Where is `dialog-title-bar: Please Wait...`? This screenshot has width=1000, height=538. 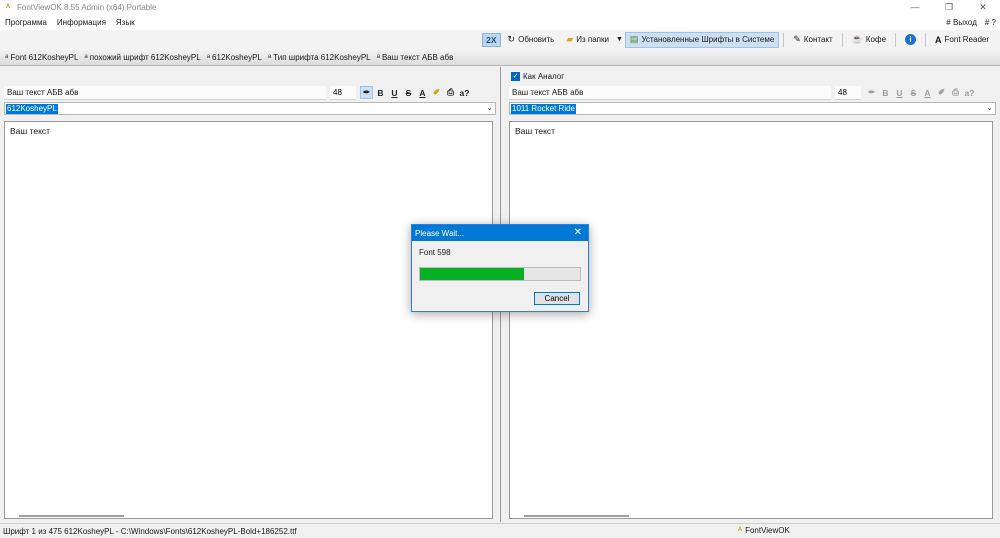 dialog-title-bar: Please Wait... is located at coordinates (500, 233).